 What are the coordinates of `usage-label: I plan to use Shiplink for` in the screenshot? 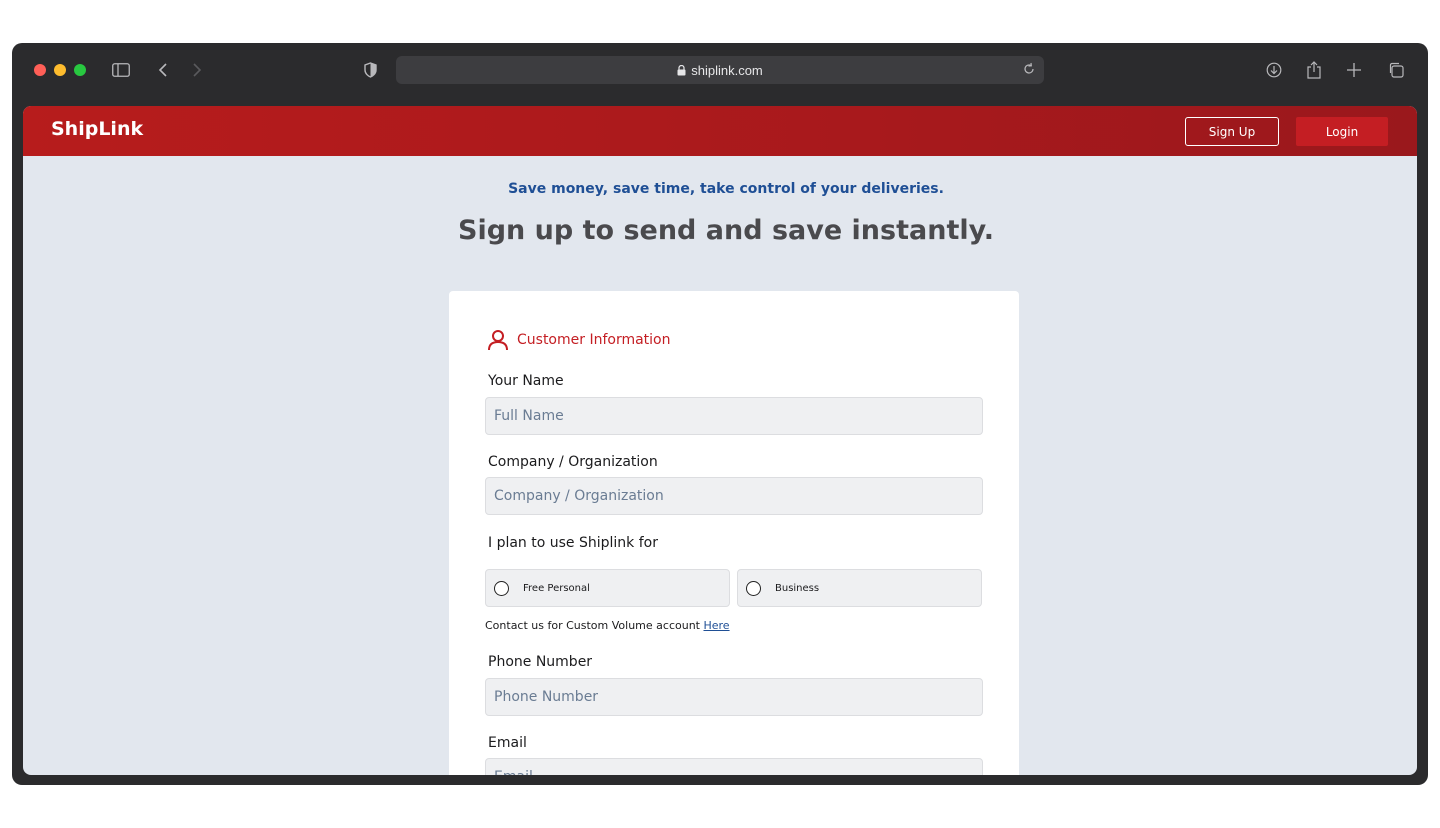 It's located at (573, 543).